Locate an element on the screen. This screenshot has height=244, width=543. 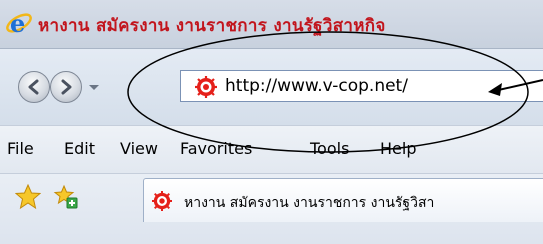
forward-button is located at coordinates (66, 87).